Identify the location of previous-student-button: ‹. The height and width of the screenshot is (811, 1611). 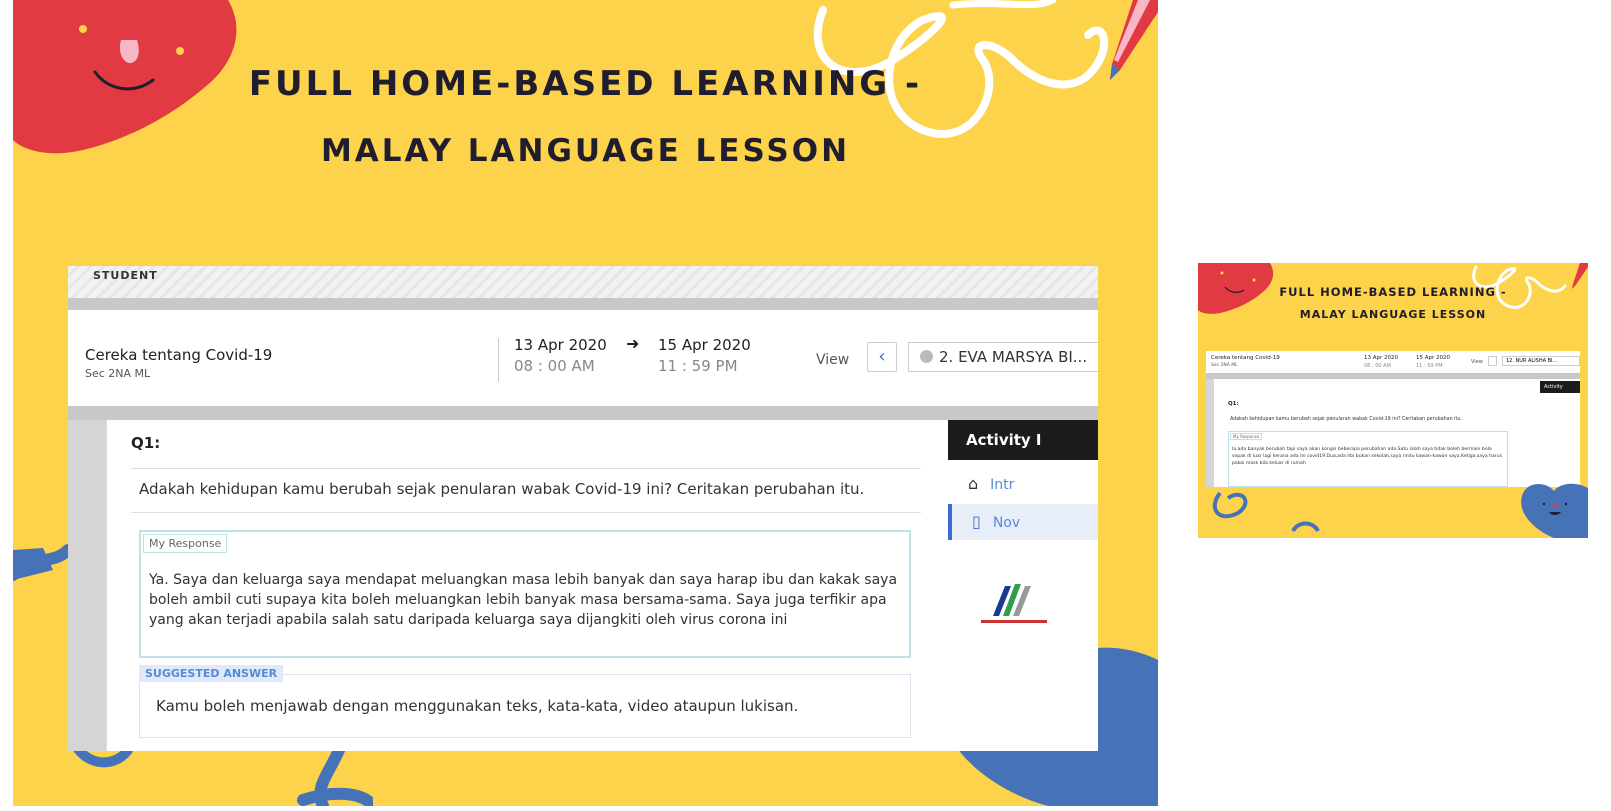
(882, 357).